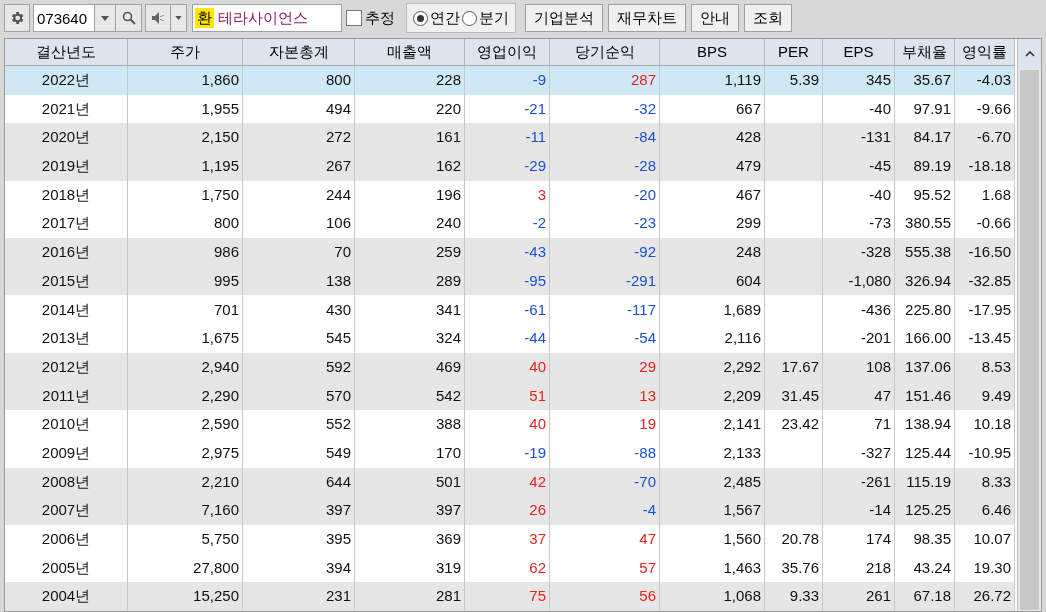 The height and width of the screenshot is (612, 1046). What do you see at coordinates (66, 309) in the screenshot?
I see `table-cell-text: 2014년` at bounding box center [66, 309].